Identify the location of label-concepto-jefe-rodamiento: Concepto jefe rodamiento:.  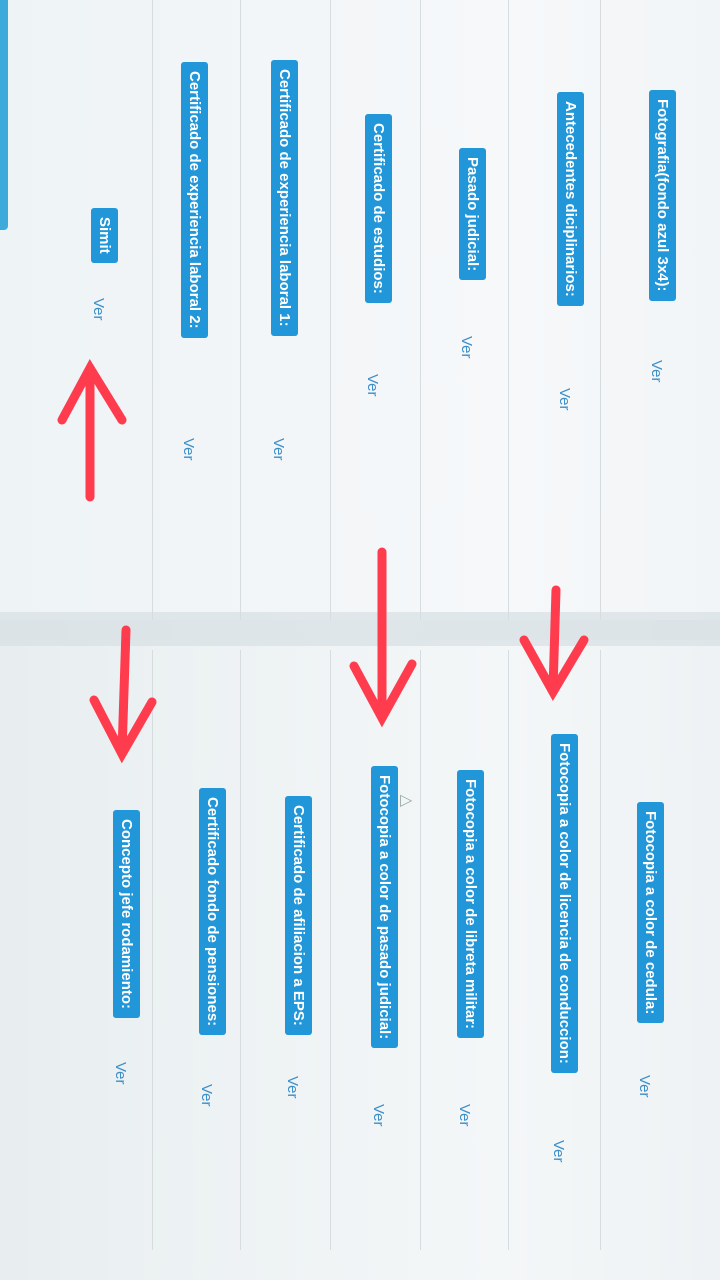
(126, 914).